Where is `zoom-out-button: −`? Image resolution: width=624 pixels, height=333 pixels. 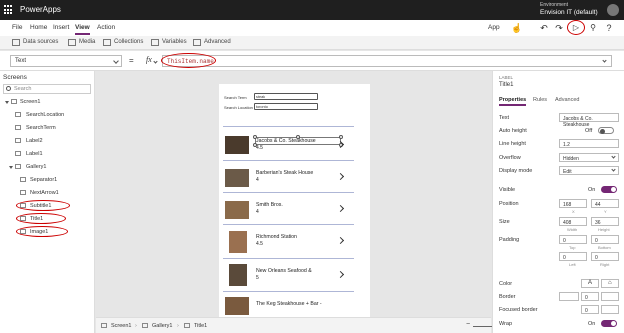 zoom-out-button: − is located at coordinates (468, 324).